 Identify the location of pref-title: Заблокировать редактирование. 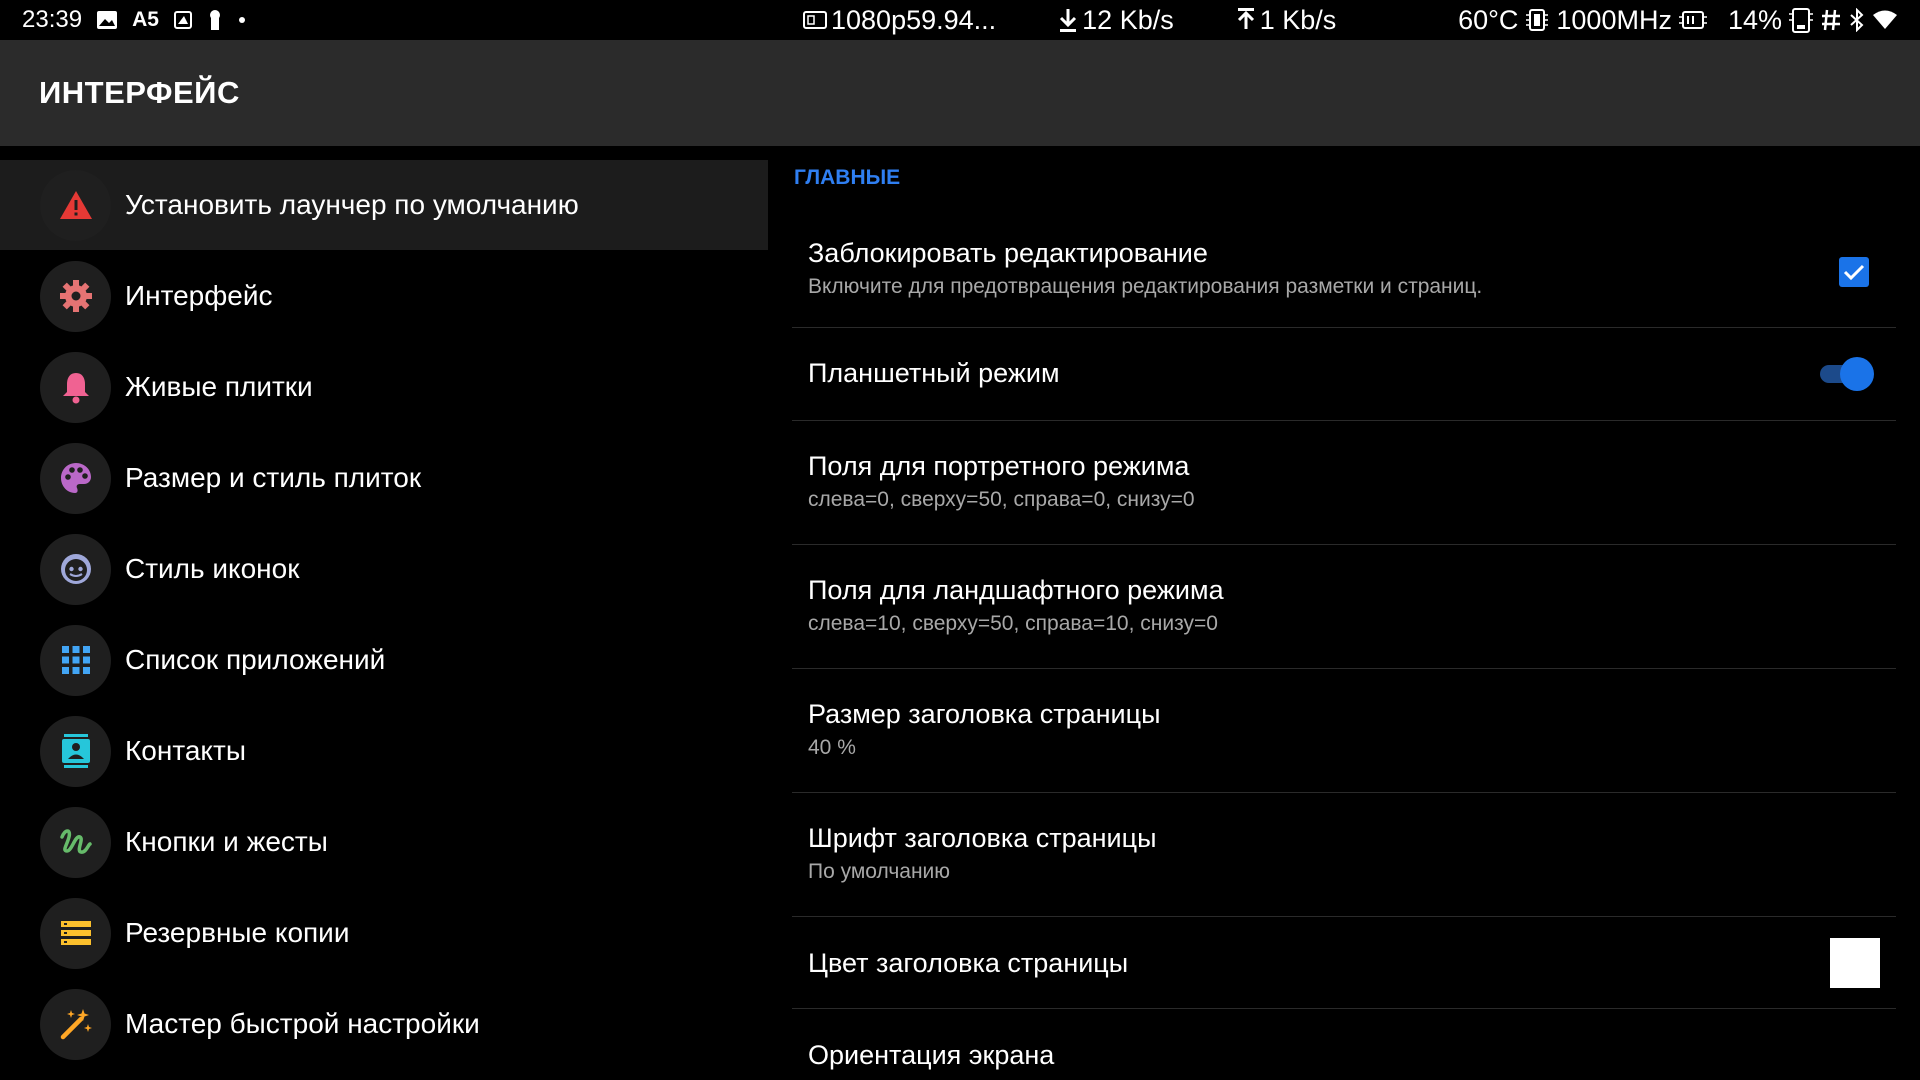
(1008, 253).